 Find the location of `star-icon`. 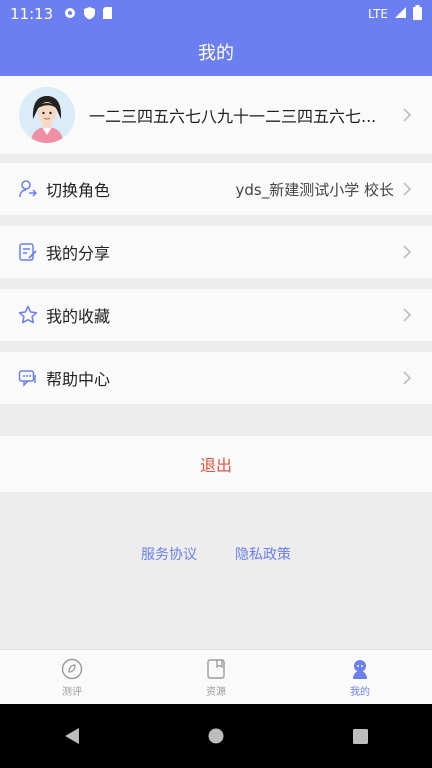

star-icon is located at coordinates (28, 315).